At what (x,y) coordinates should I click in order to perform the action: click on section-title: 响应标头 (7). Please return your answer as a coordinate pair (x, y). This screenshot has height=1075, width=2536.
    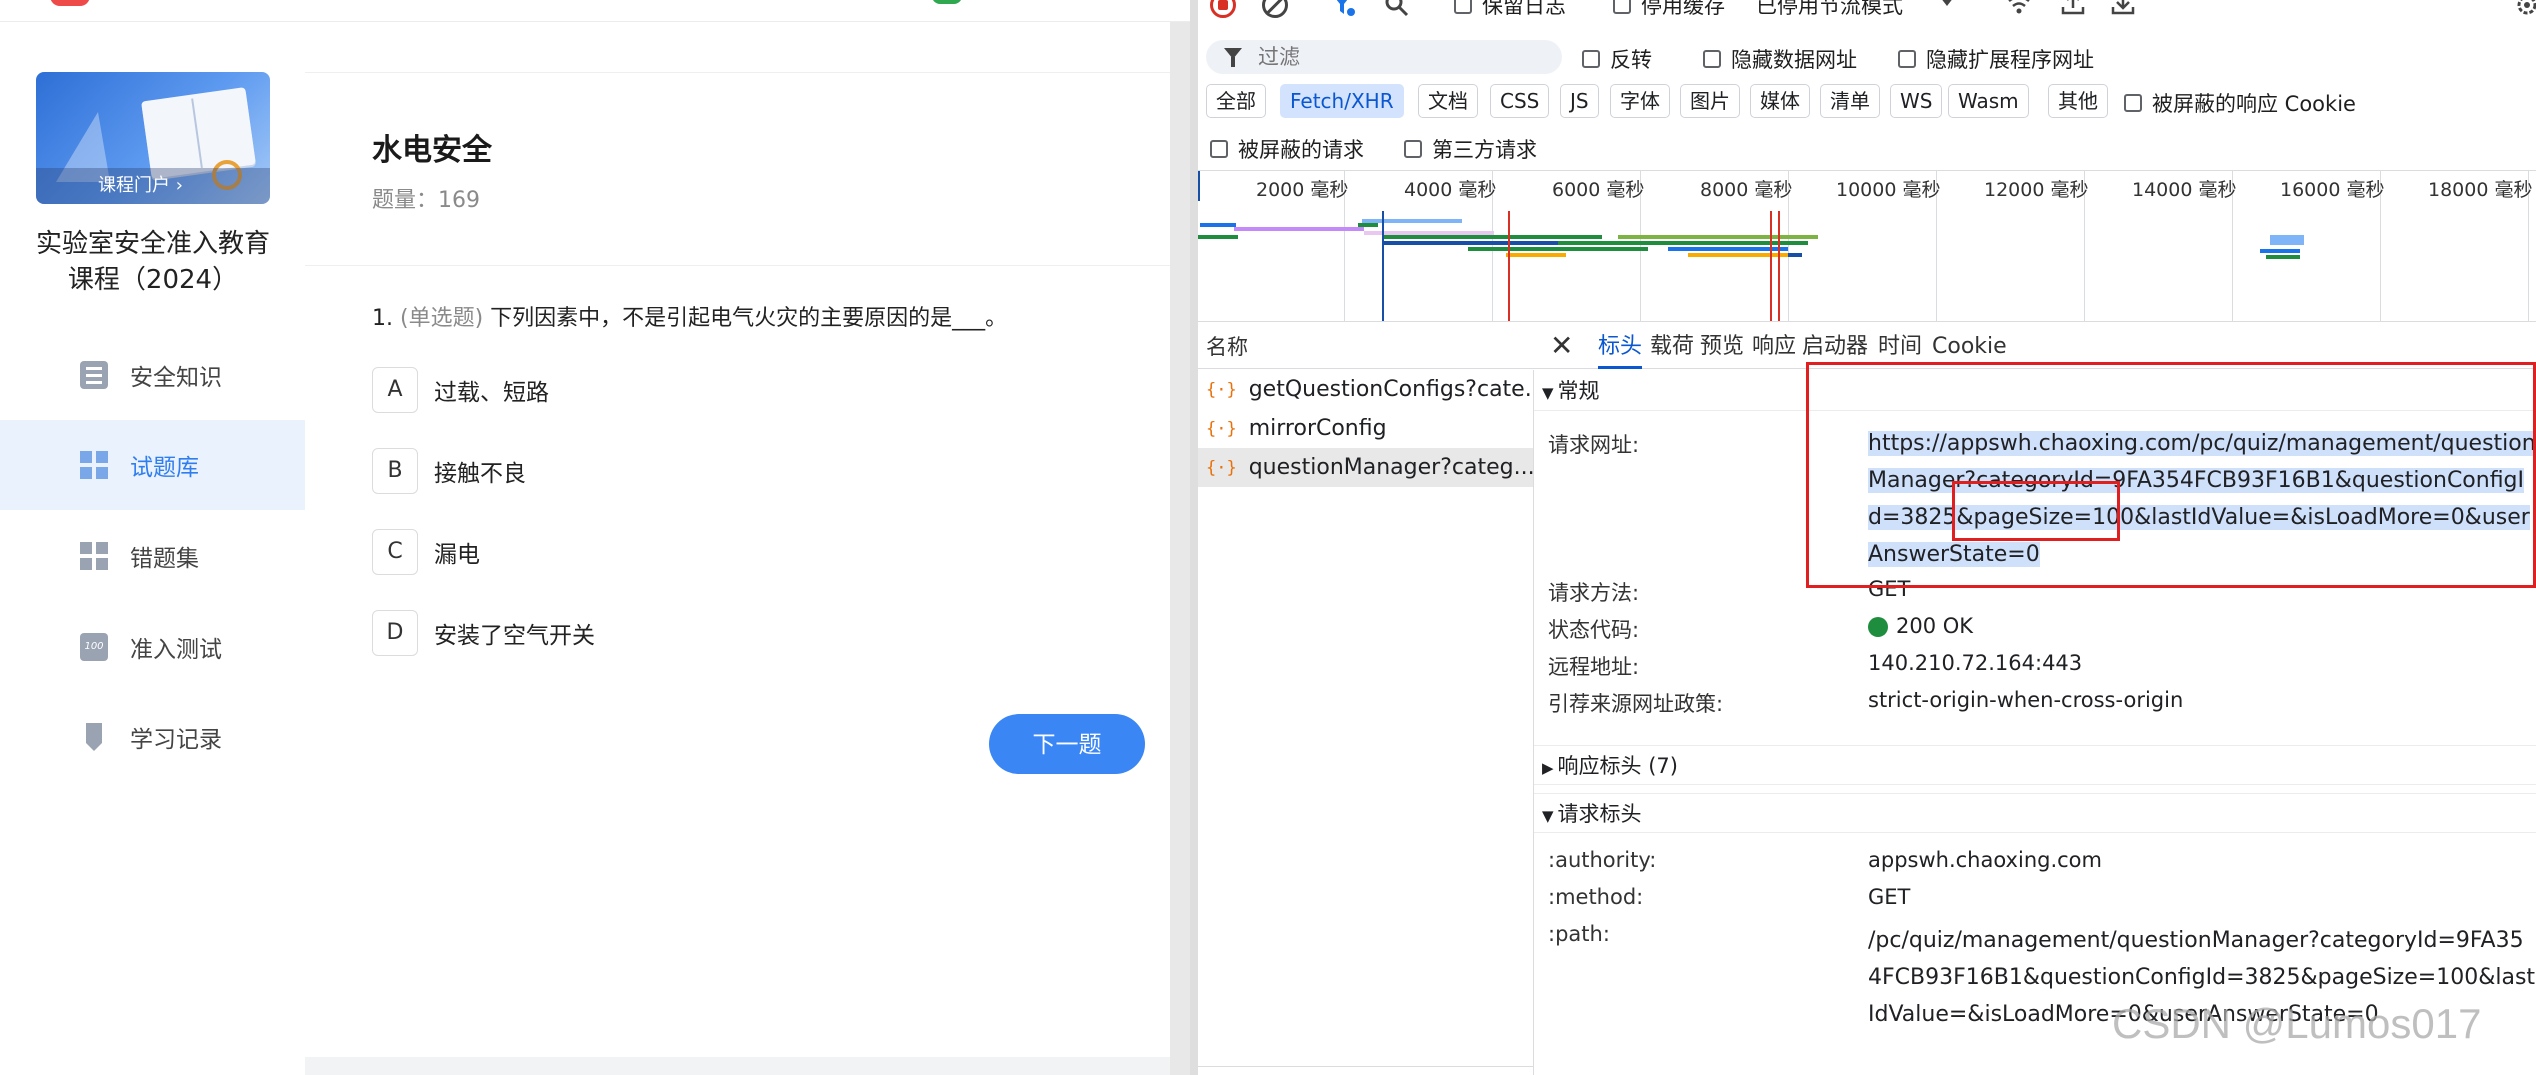
    Looking at the image, I should click on (1617, 766).